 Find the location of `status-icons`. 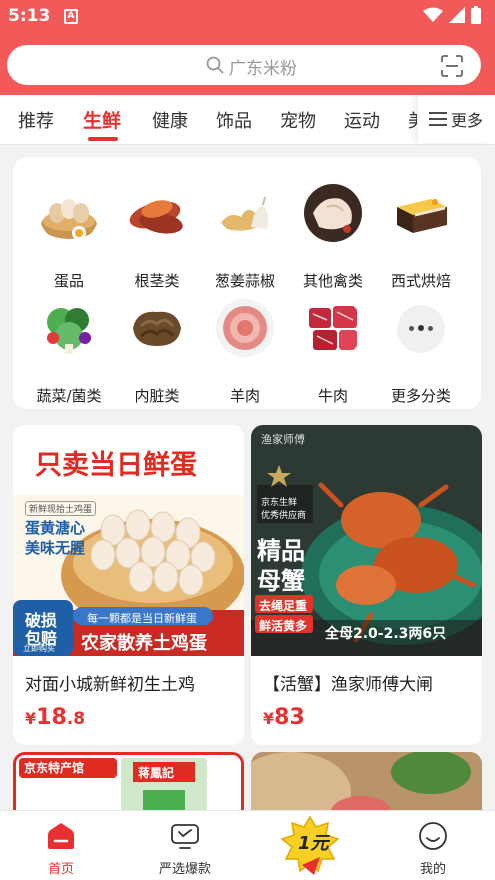

status-icons is located at coordinates (452, 15).